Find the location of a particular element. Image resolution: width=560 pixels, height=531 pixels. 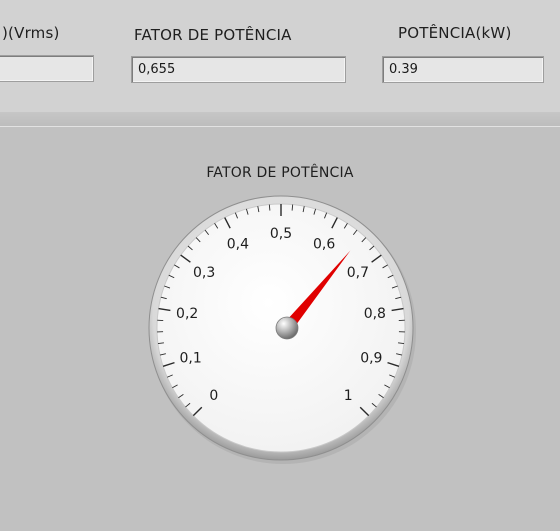

gauge-tick-label: 1 is located at coordinates (348, 396).